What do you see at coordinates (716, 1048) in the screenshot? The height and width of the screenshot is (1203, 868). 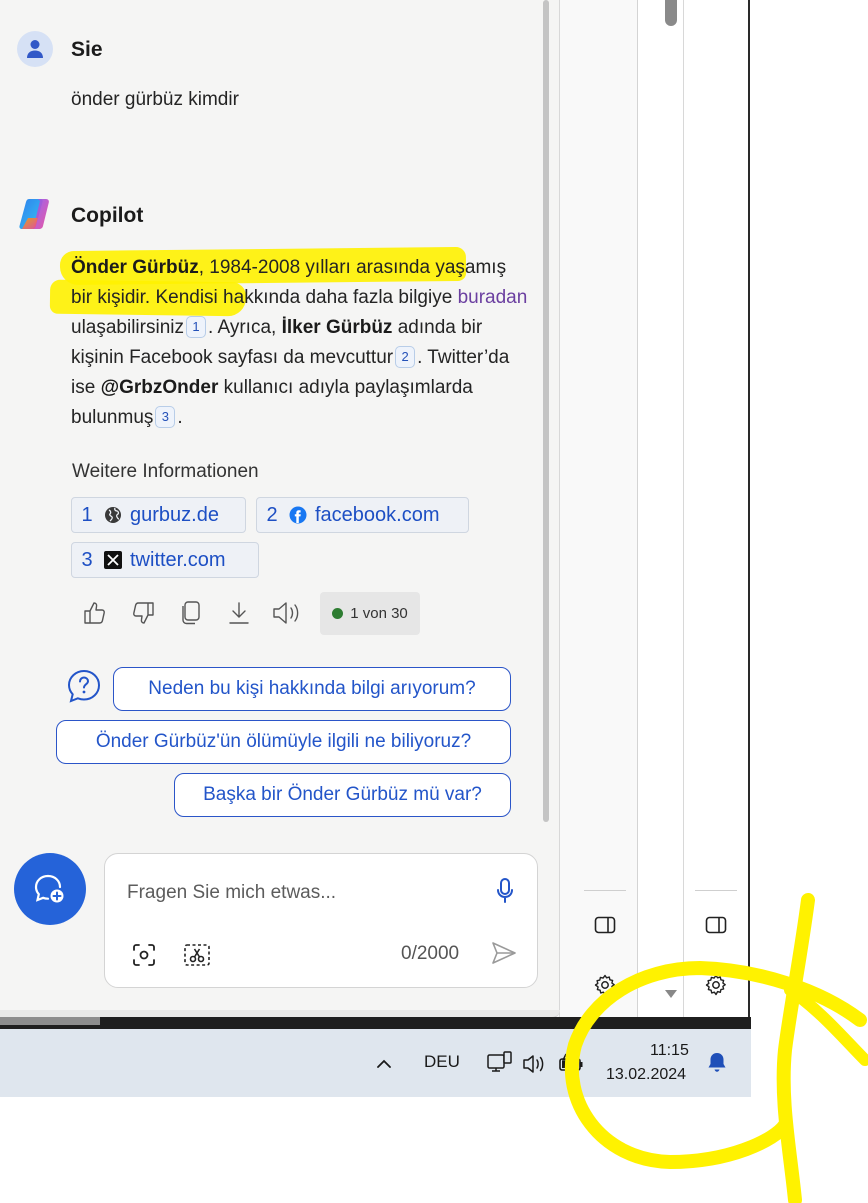 I see `yellow-hand-drawn-annotation` at bounding box center [716, 1048].